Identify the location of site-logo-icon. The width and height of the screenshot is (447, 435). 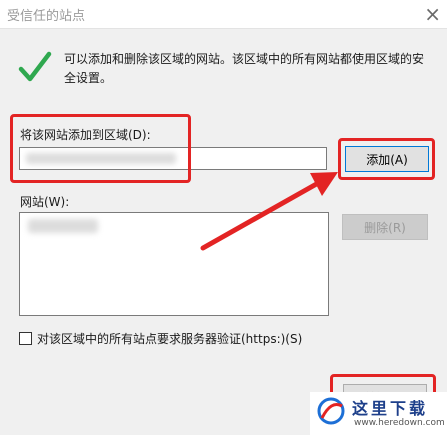
(331, 411).